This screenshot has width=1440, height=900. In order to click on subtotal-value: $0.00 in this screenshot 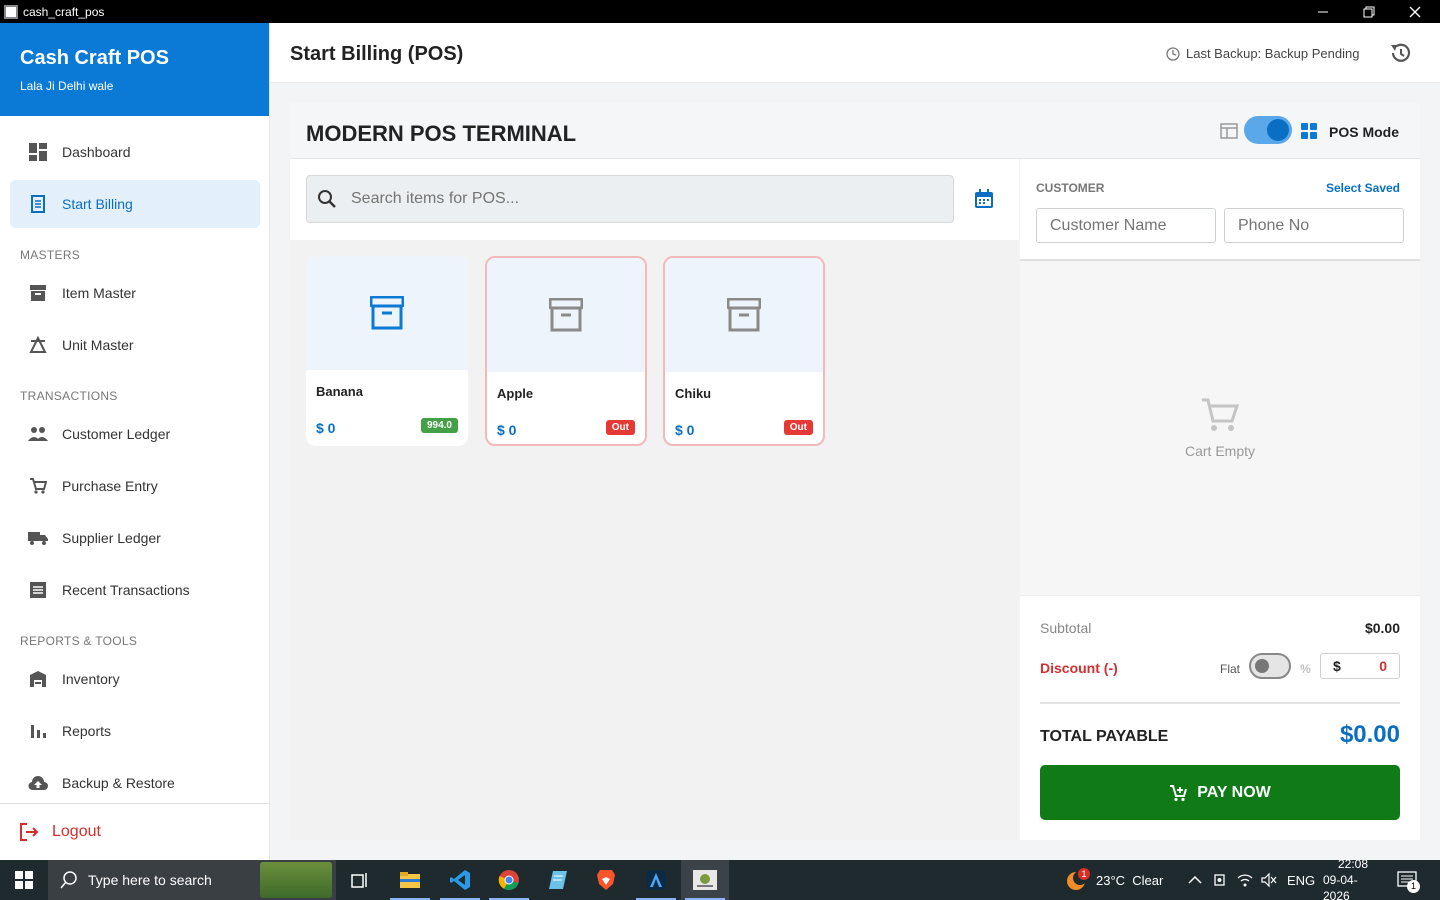, I will do `click(1382, 628)`.